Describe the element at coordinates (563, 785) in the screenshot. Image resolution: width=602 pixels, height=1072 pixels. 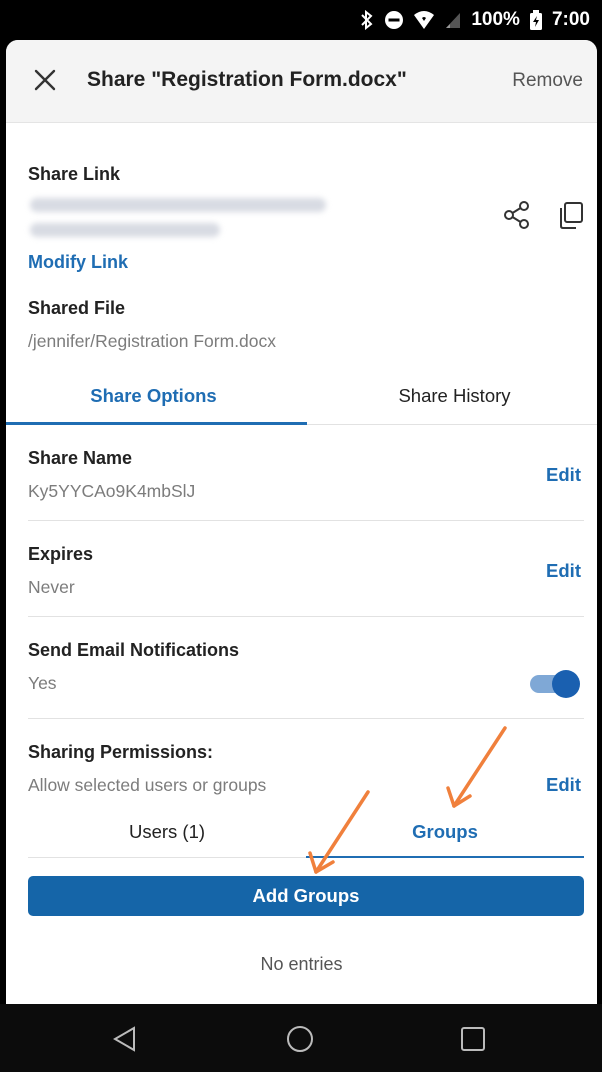
I see `edit-permissions-button: Edit` at that location.